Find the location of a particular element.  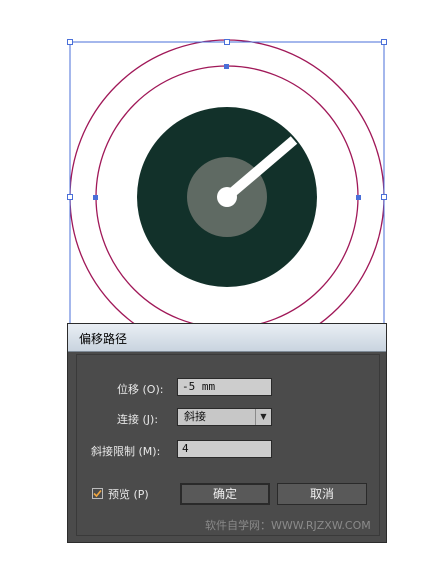

handle-middle-right is located at coordinates (384, 197).